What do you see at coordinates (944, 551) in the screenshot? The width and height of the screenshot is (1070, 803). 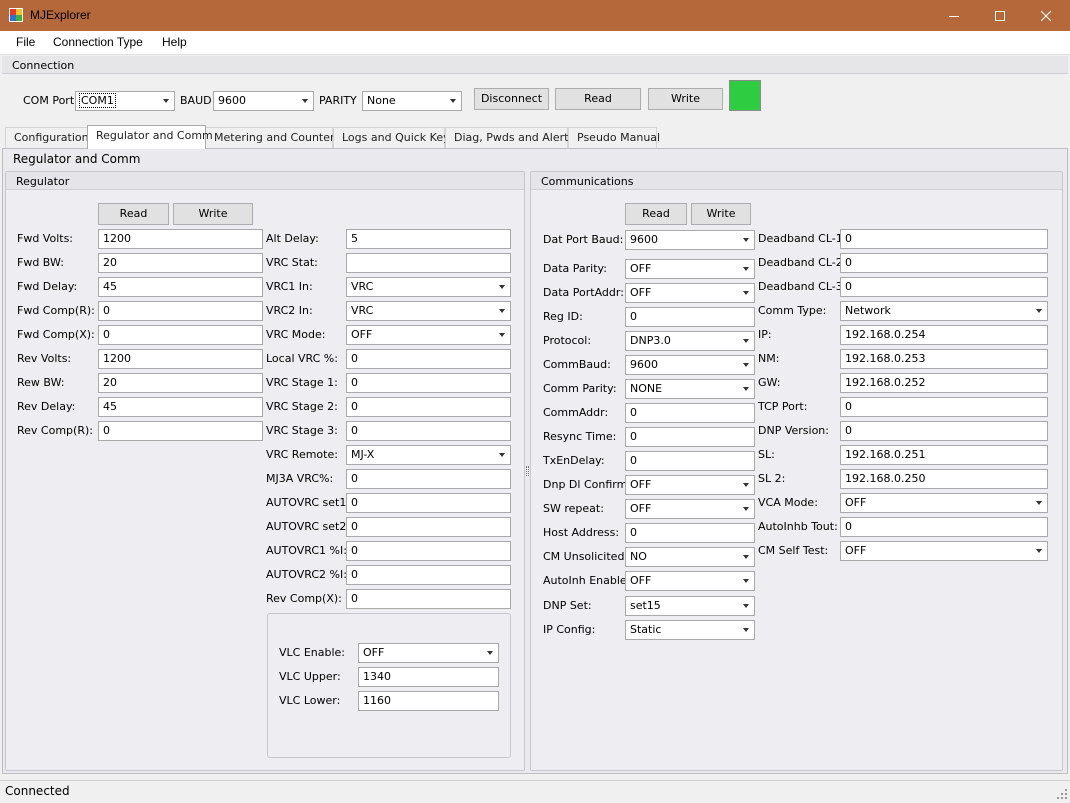 I see `cm-self-test-select: OFF` at bounding box center [944, 551].